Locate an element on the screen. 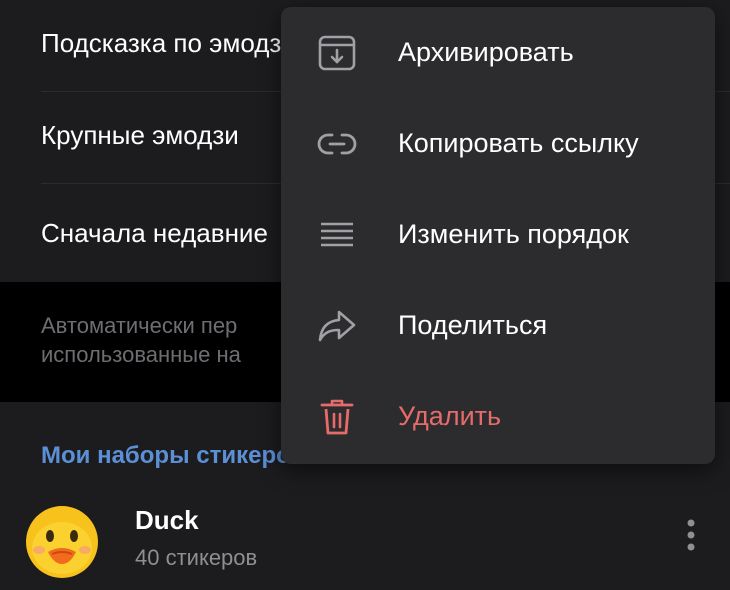 The height and width of the screenshot is (590, 730). settings-row-label: Подсказка по эмодзи is located at coordinates (168, 43).